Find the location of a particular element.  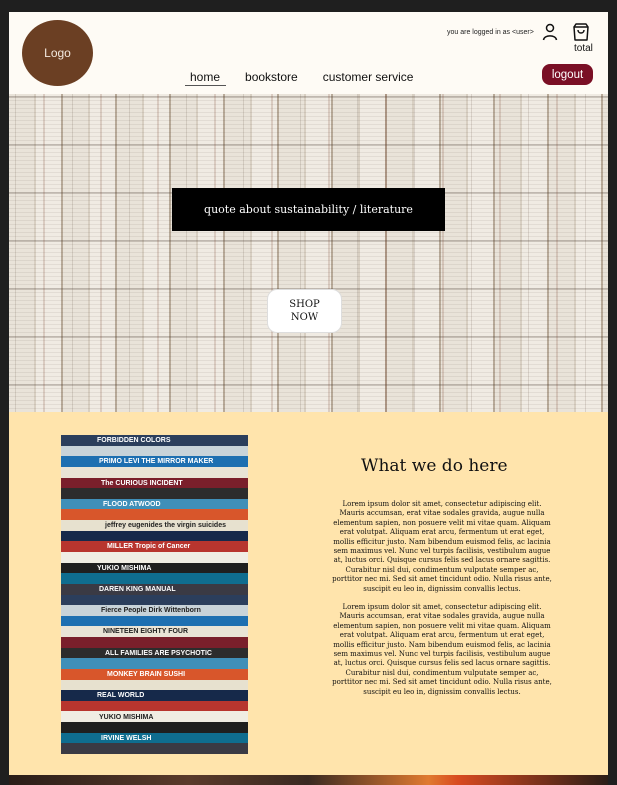

book-spine: Fierce People Dirk Wittenborn is located at coordinates (154, 611).